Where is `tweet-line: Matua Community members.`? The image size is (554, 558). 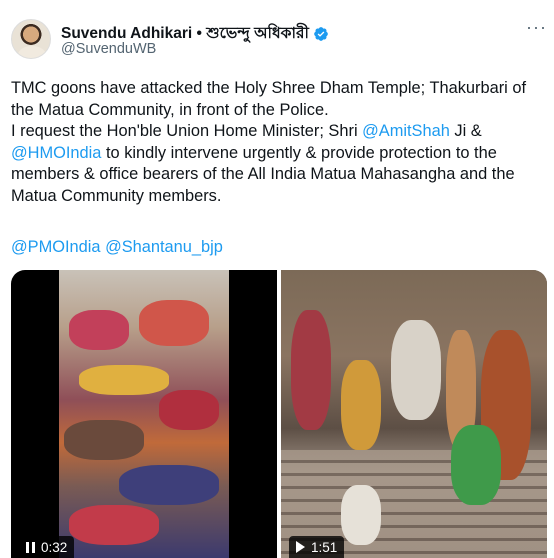 tweet-line: Matua Community members. is located at coordinates (116, 195).